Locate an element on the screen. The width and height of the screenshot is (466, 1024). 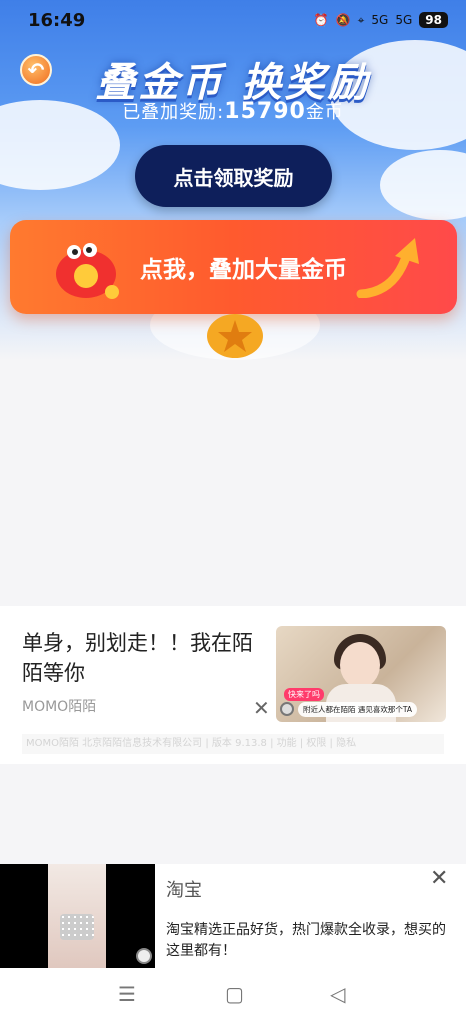
location-icon: ⌖ is located at coordinates (361, 19).